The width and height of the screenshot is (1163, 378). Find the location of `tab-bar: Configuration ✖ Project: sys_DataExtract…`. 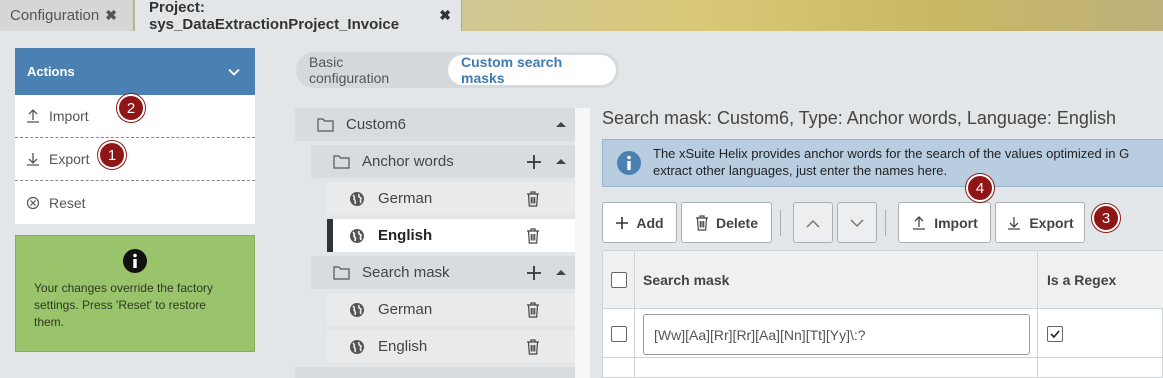

tab-bar: Configuration ✖ Project: sys_DataExtract… is located at coordinates (581, 16).